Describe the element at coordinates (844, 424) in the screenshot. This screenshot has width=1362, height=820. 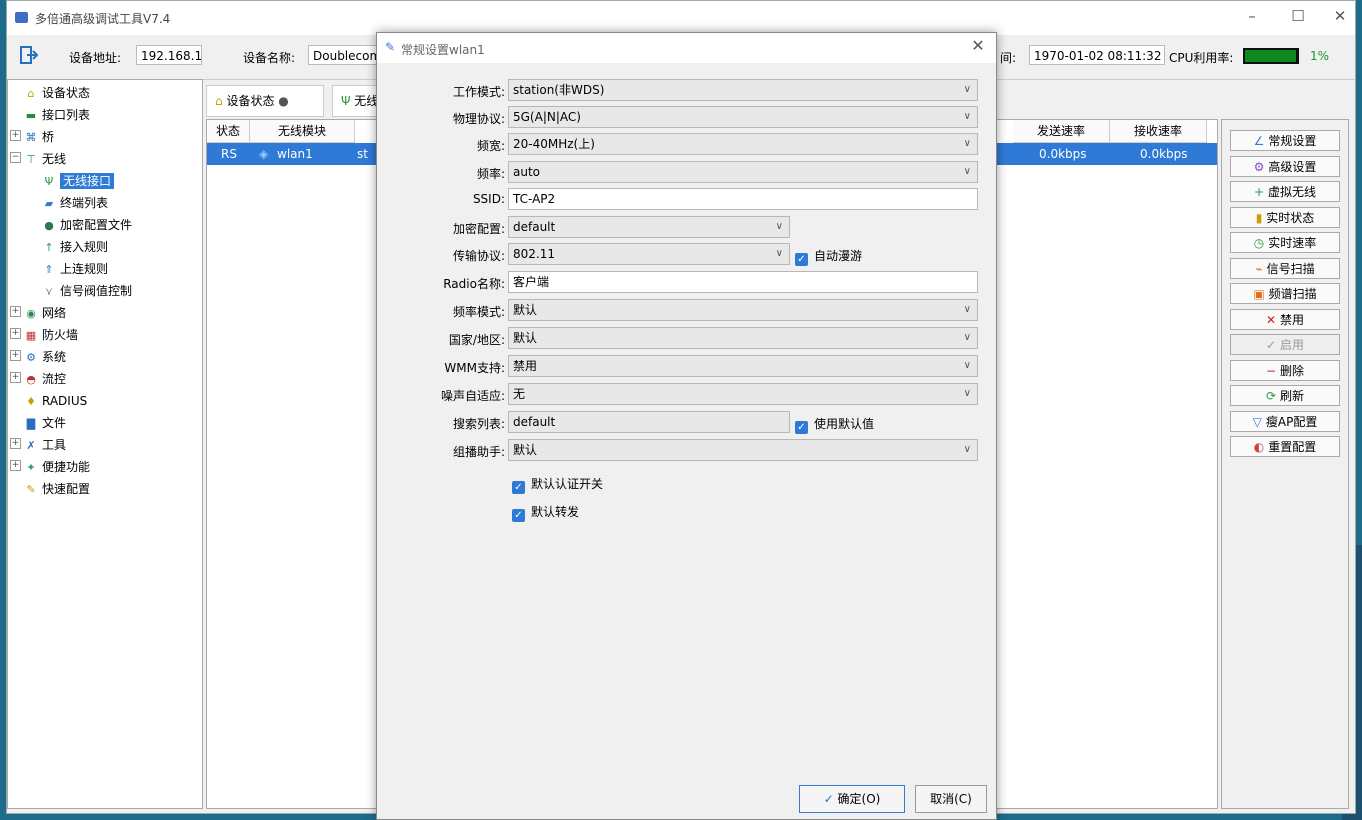
I see `use-default-label: 使用默认值` at that location.